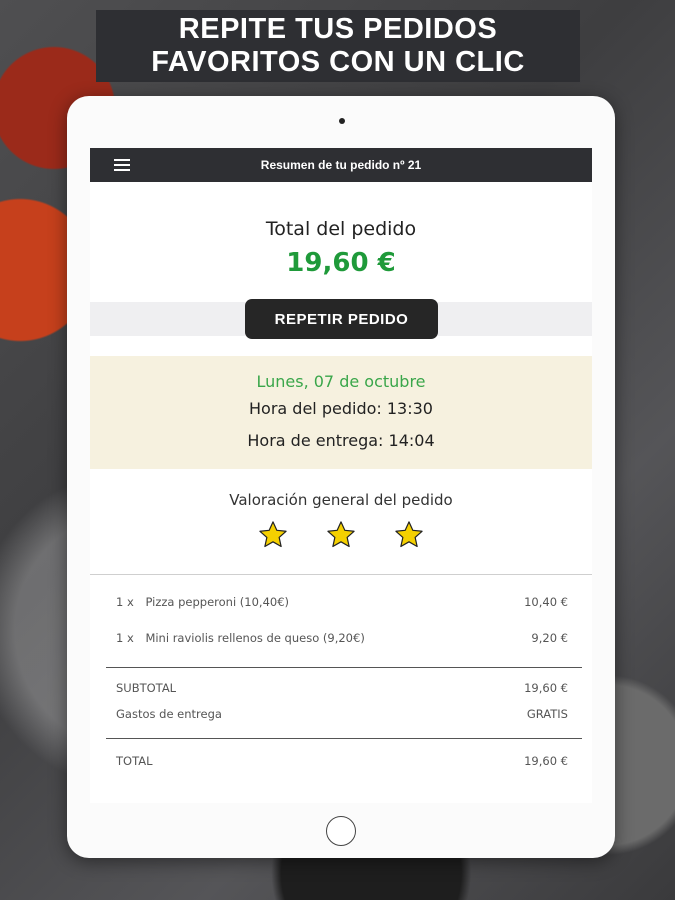 This screenshot has height=900, width=675. Describe the element at coordinates (547, 714) in the screenshot. I see `delivery-fee-value: GRATIS` at that location.